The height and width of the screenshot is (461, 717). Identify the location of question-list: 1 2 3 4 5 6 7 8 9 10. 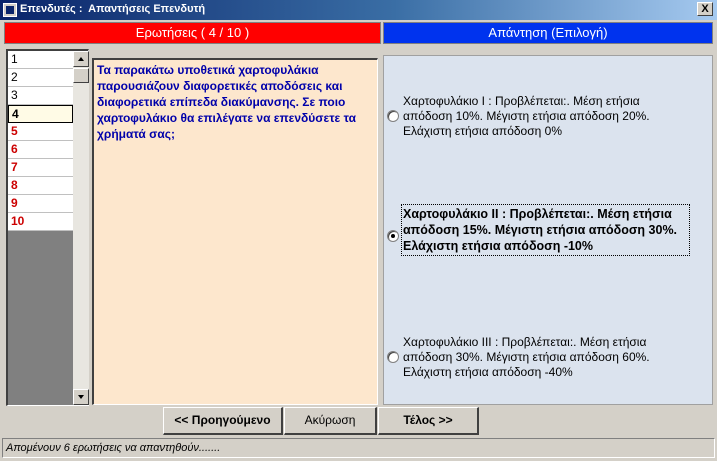
(47, 227).